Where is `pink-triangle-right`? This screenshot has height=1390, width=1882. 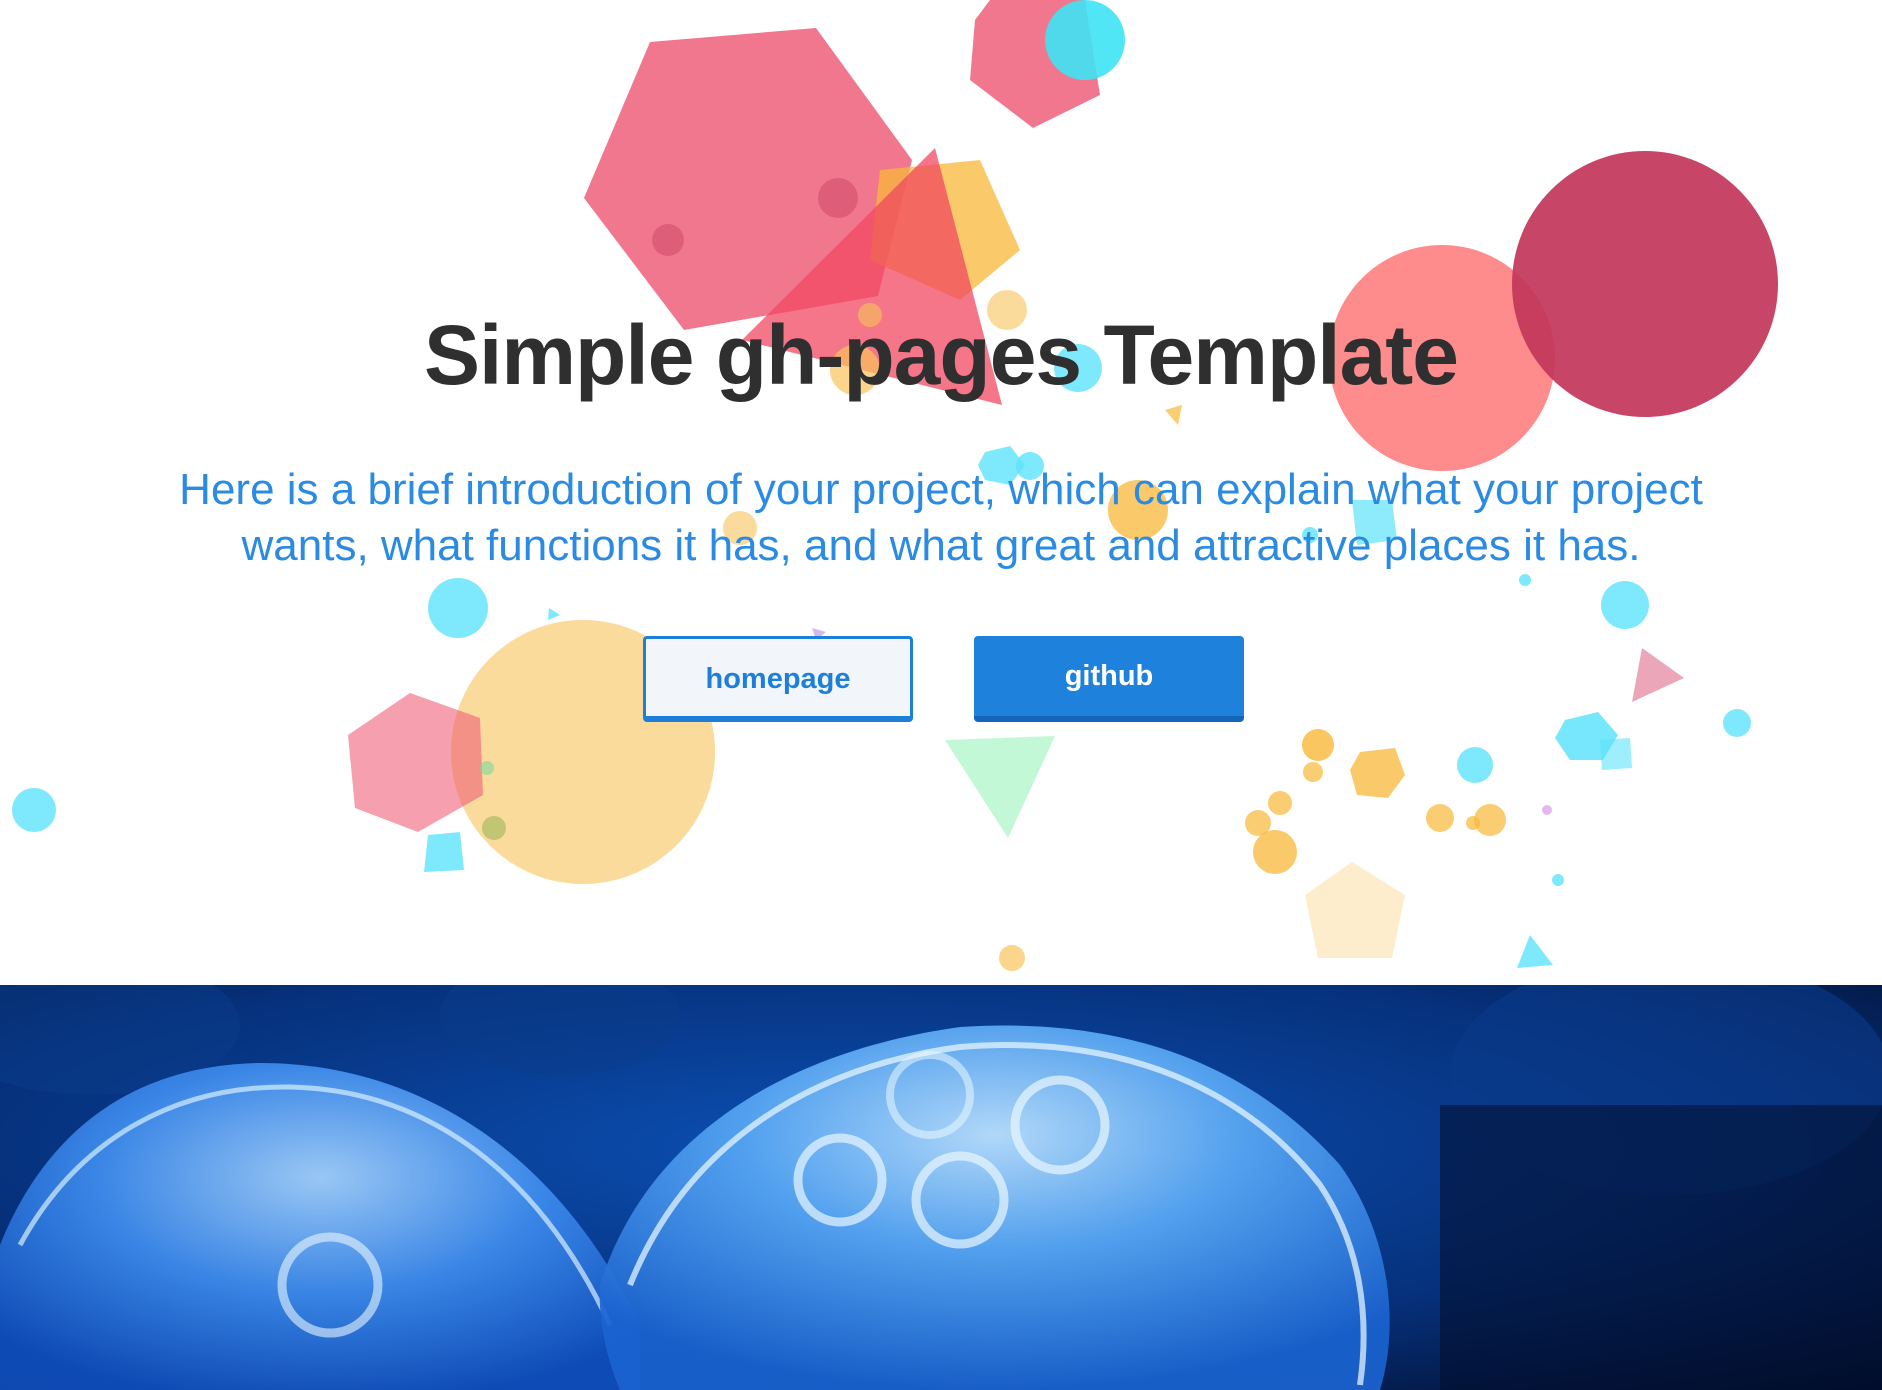 pink-triangle-right is located at coordinates (1658, 675).